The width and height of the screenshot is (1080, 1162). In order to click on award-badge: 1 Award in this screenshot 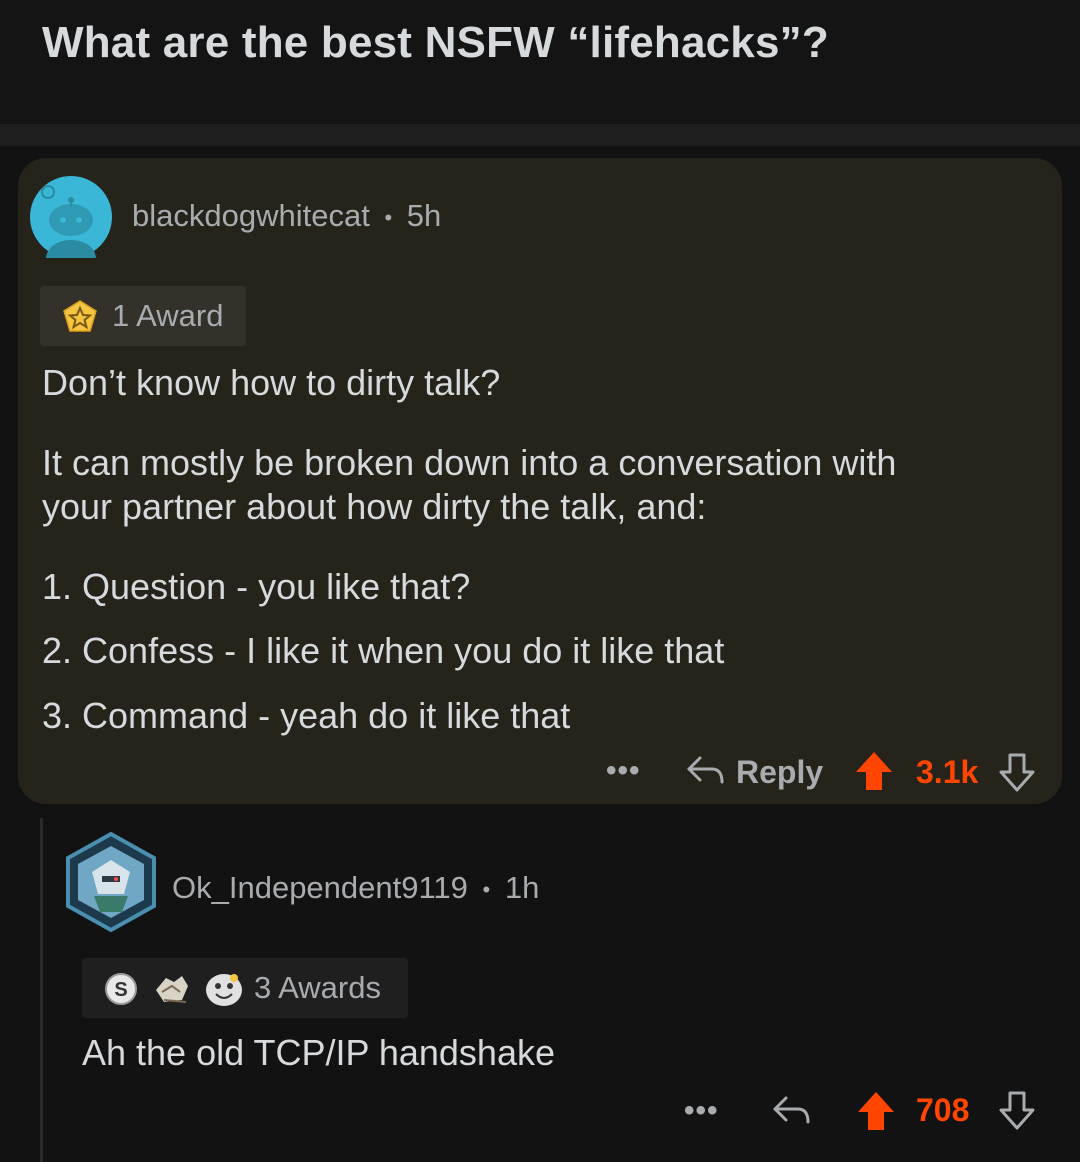, I will do `click(143, 316)`.